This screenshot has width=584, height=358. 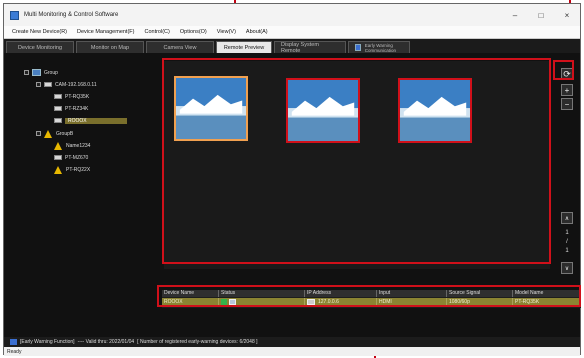 What do you see at coordinates (547, 293) in the screenshot?
I see `column-header: Model Name` at bounding box center [547, 293].